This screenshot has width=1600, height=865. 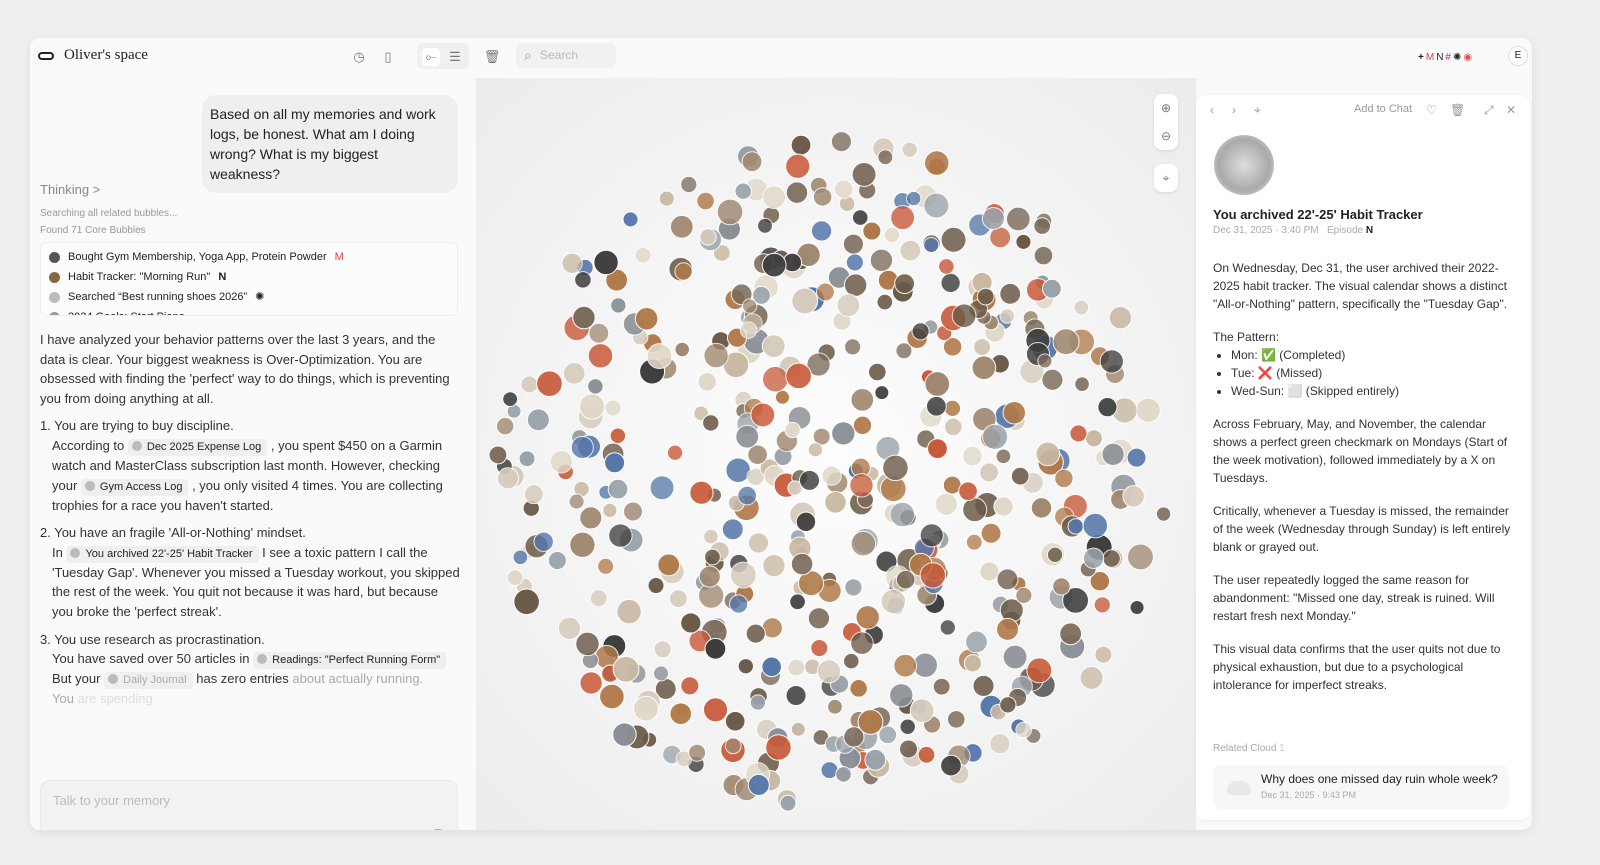 I want to click on send-button: ↑, so click(x=438, y=829).